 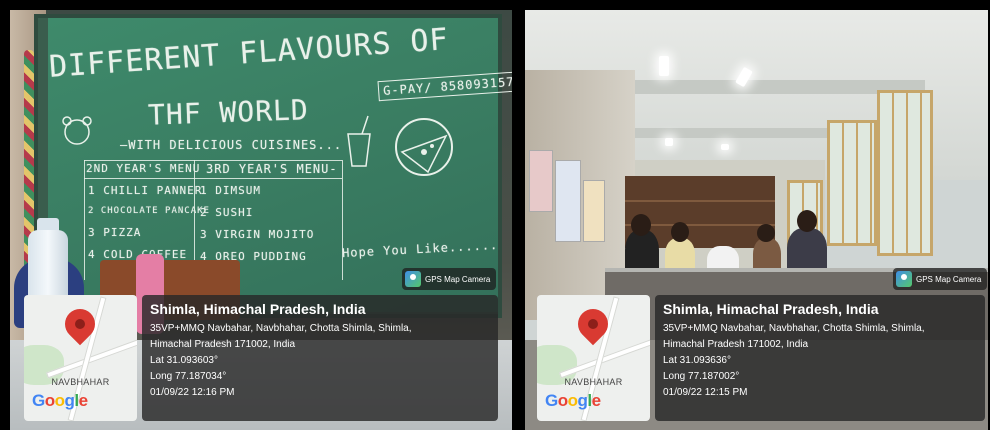 I want to click on gps-latitude: Lat 31.093603°, so click(x=184, y=360).